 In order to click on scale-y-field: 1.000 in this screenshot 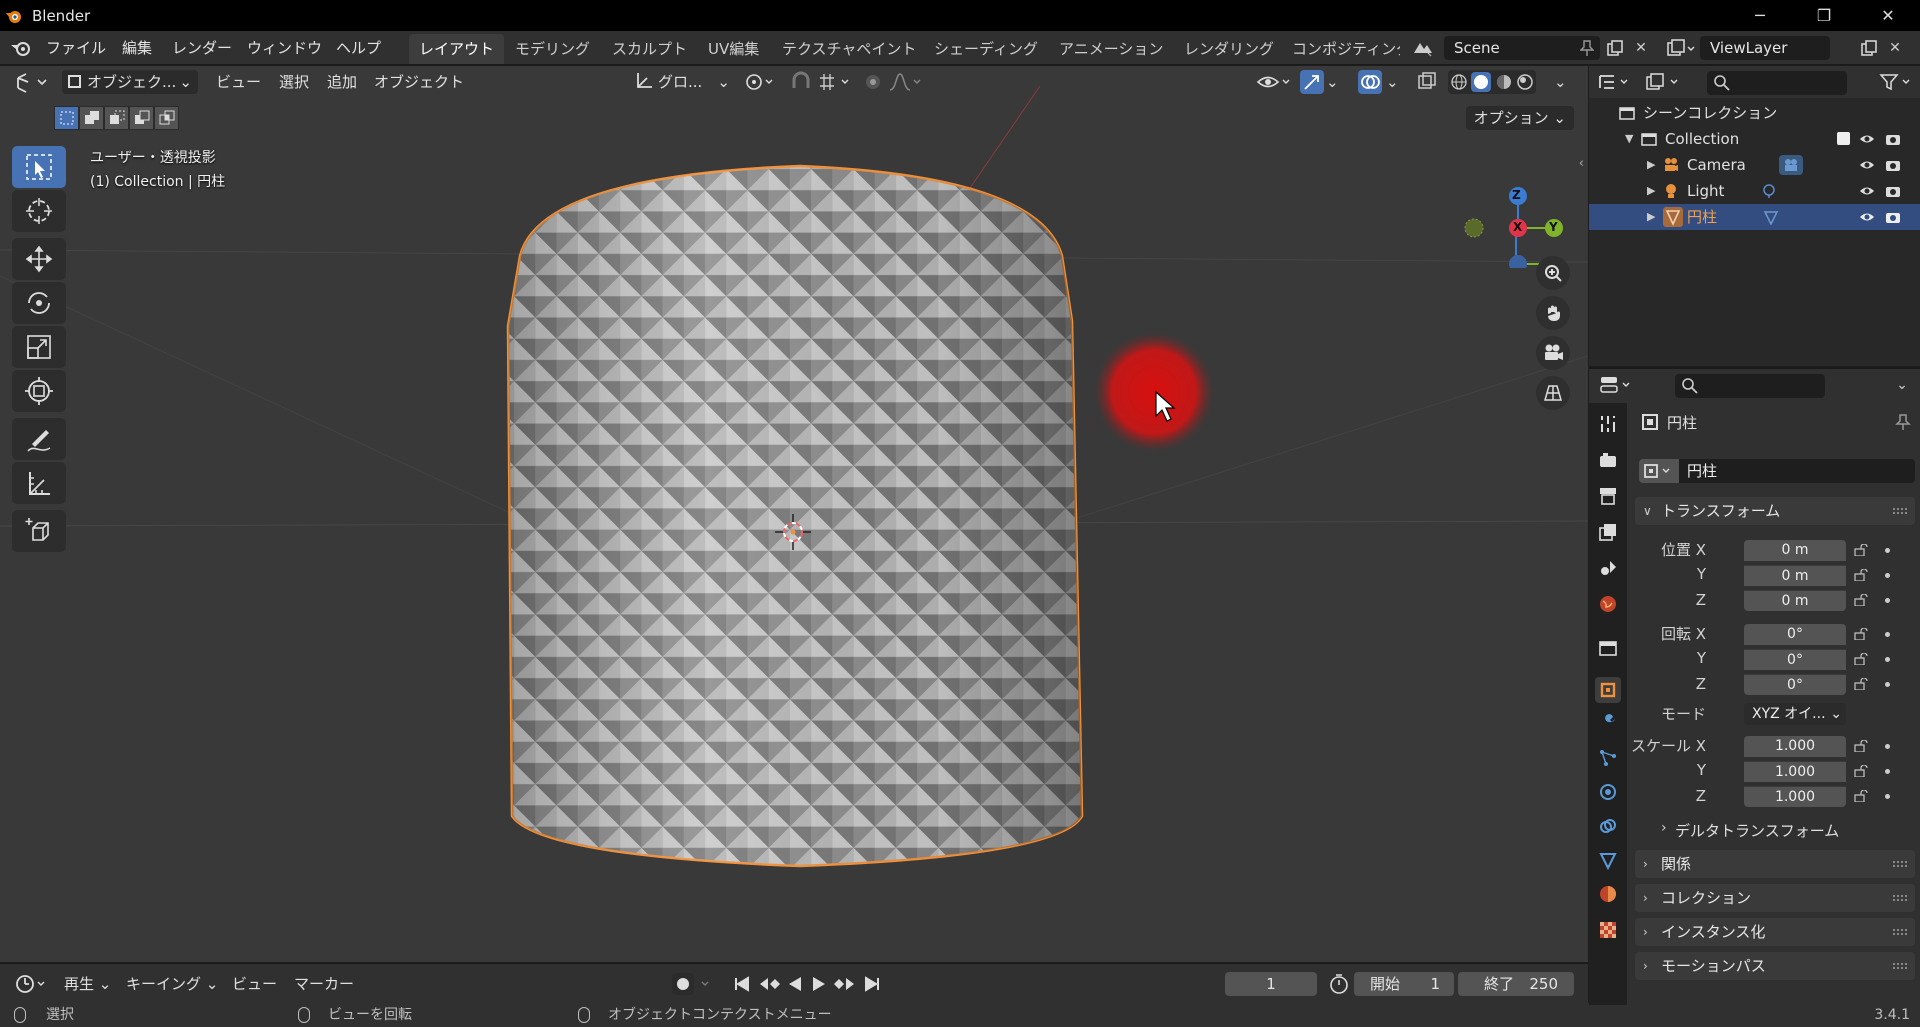, I will do `click(1795, 771)`.